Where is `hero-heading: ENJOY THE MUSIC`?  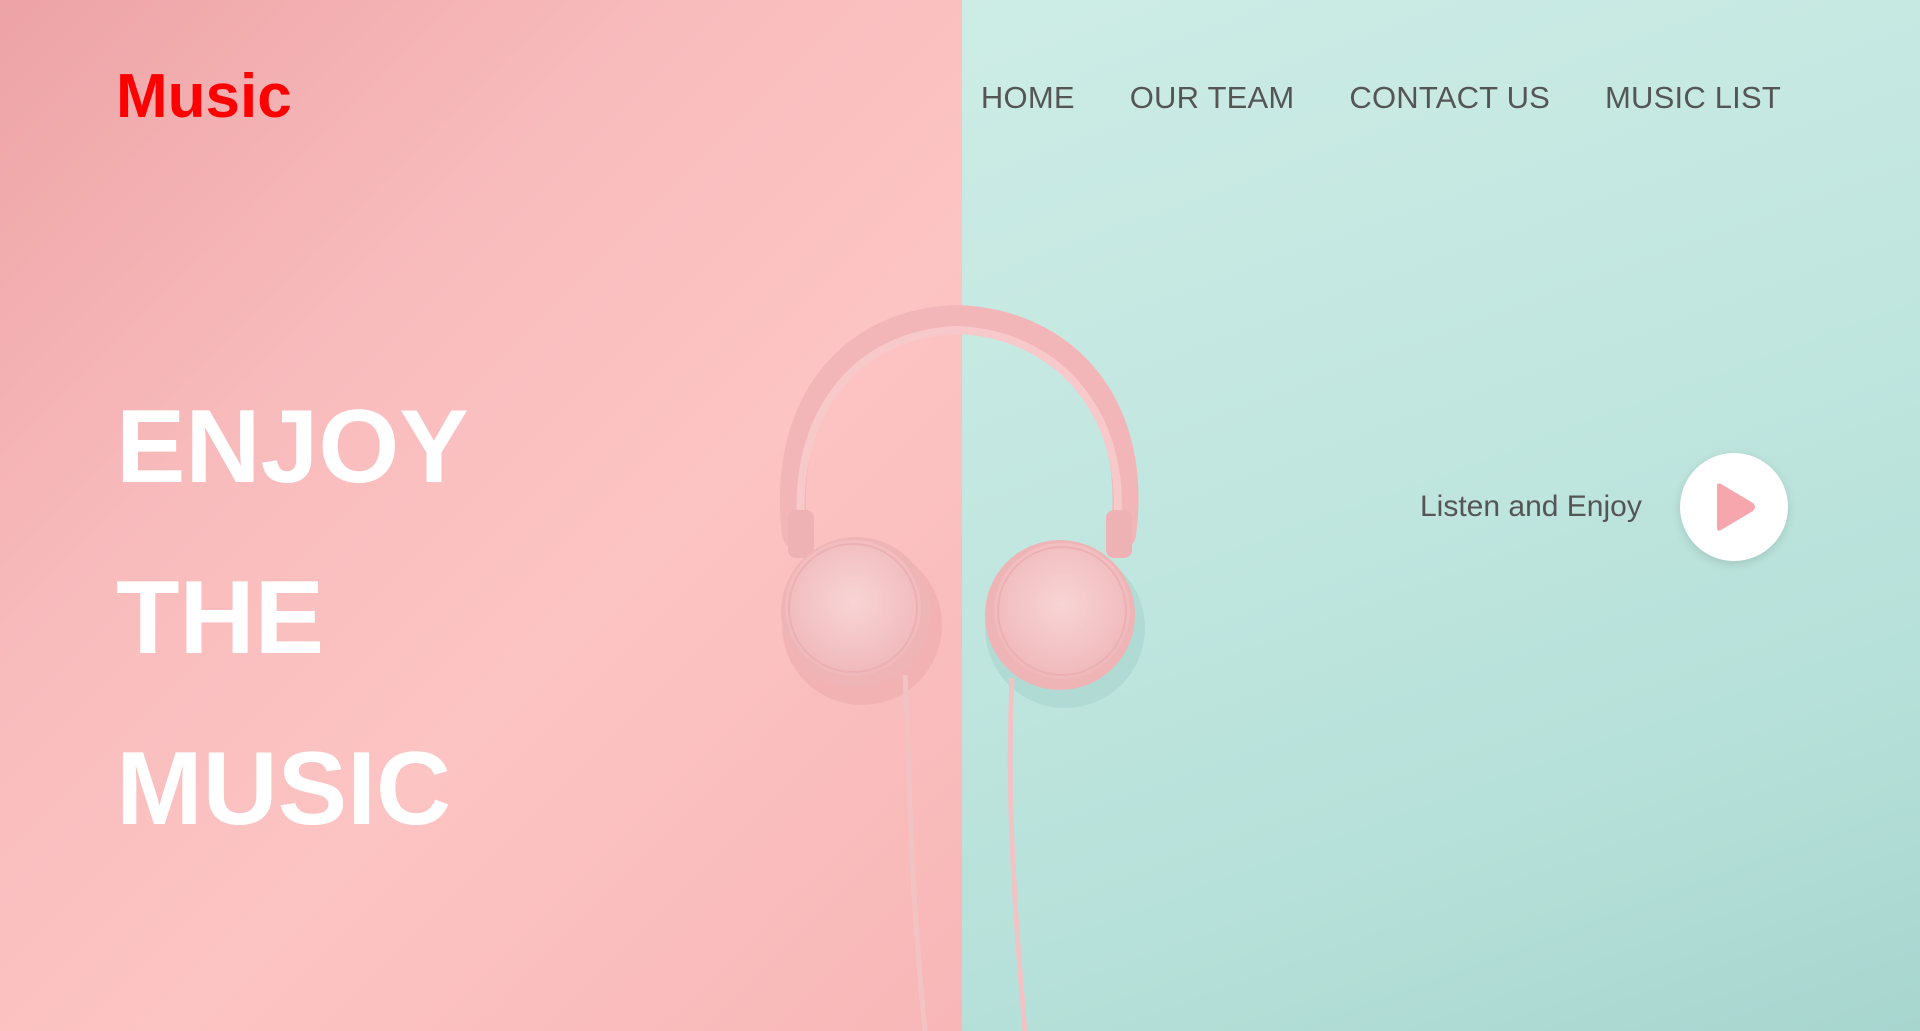 hero-heading: ENJOY THE MUSIC is located at coordinates (292, 618).